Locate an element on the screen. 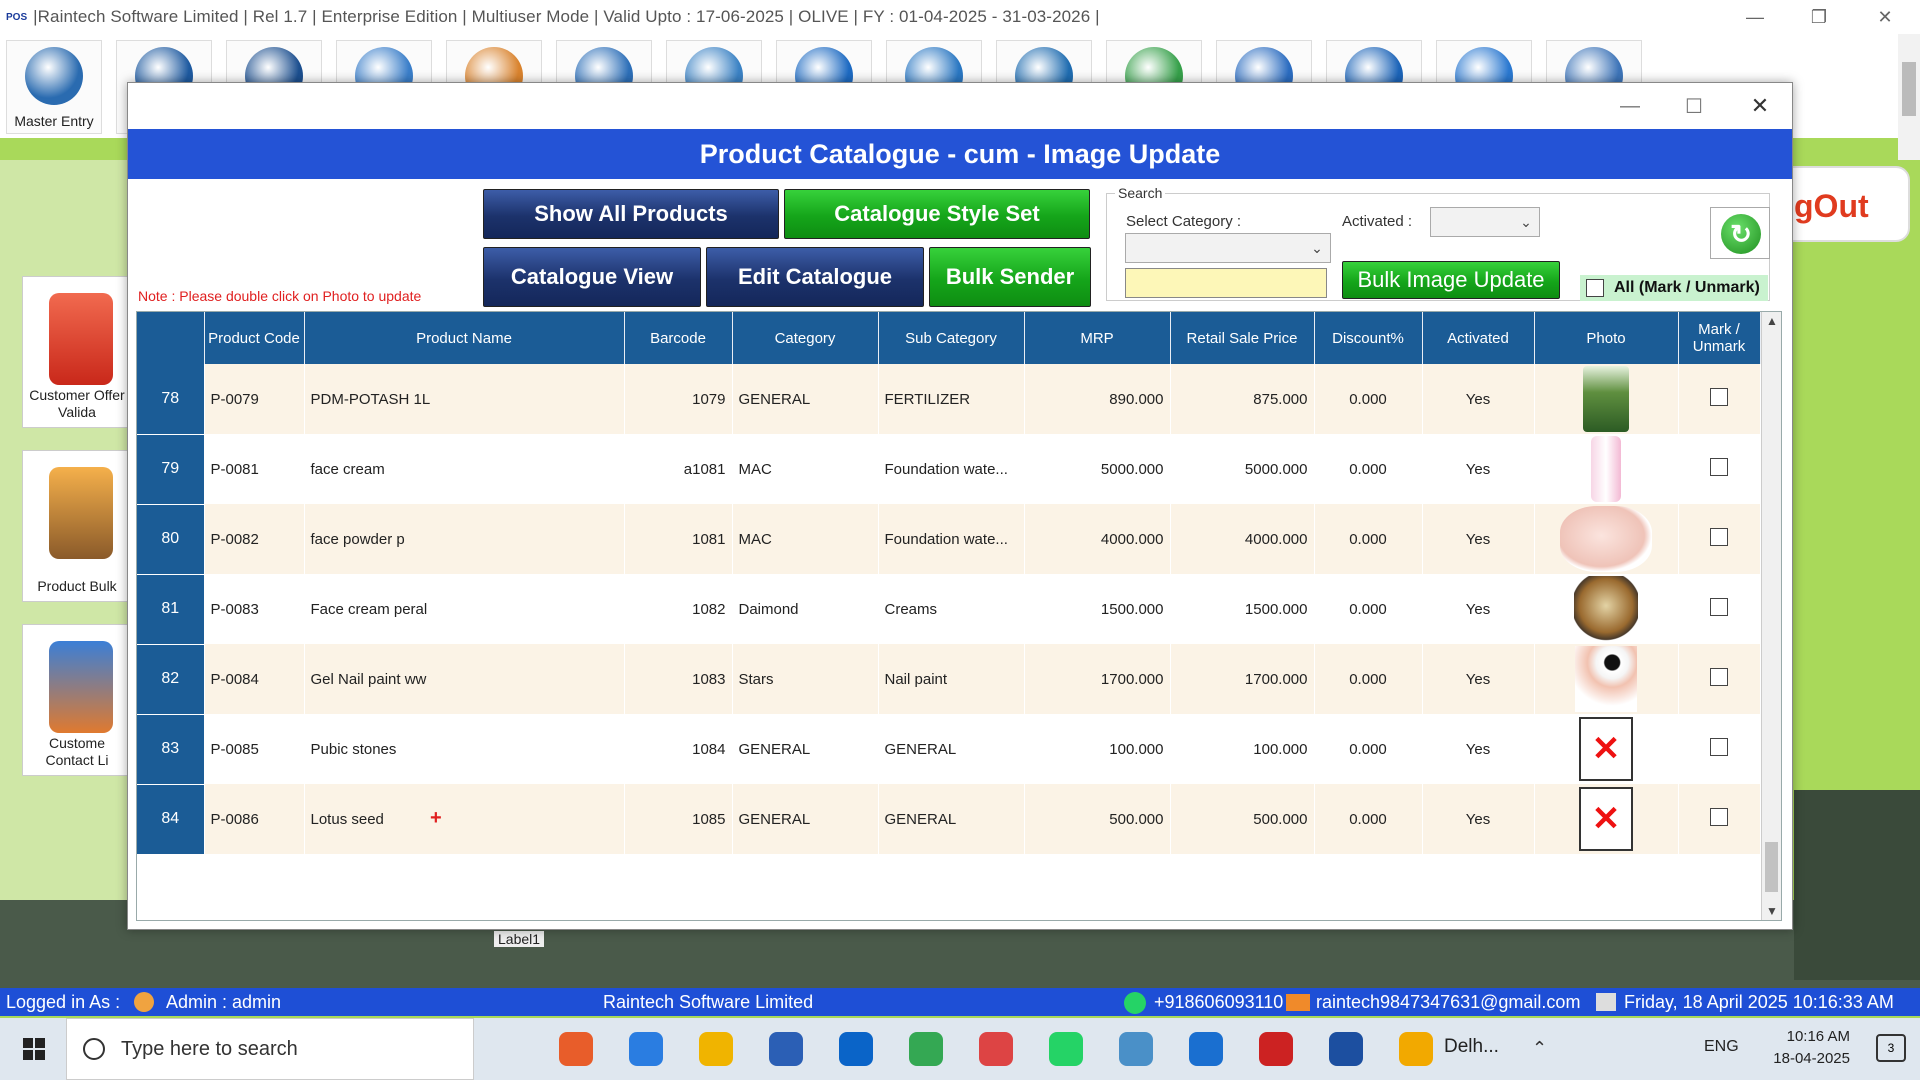 The image size is (1920, 1080). app-restore-button: ❐ is located at coordinates (1819, 17).